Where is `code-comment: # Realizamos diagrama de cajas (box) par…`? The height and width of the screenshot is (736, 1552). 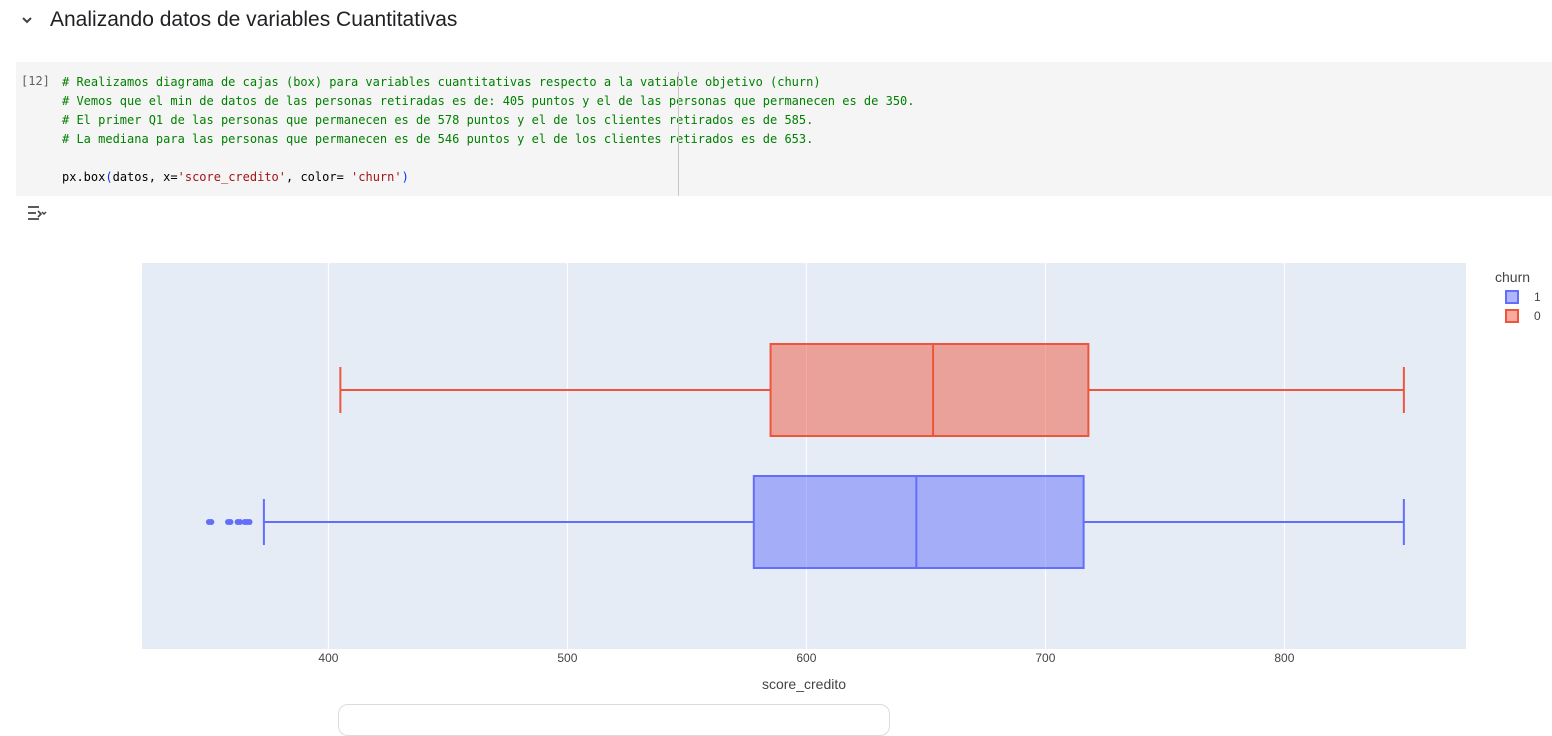 code-comment: # Realizamos diagrama de cajas (box) par… is located at coordinates (441, 82).